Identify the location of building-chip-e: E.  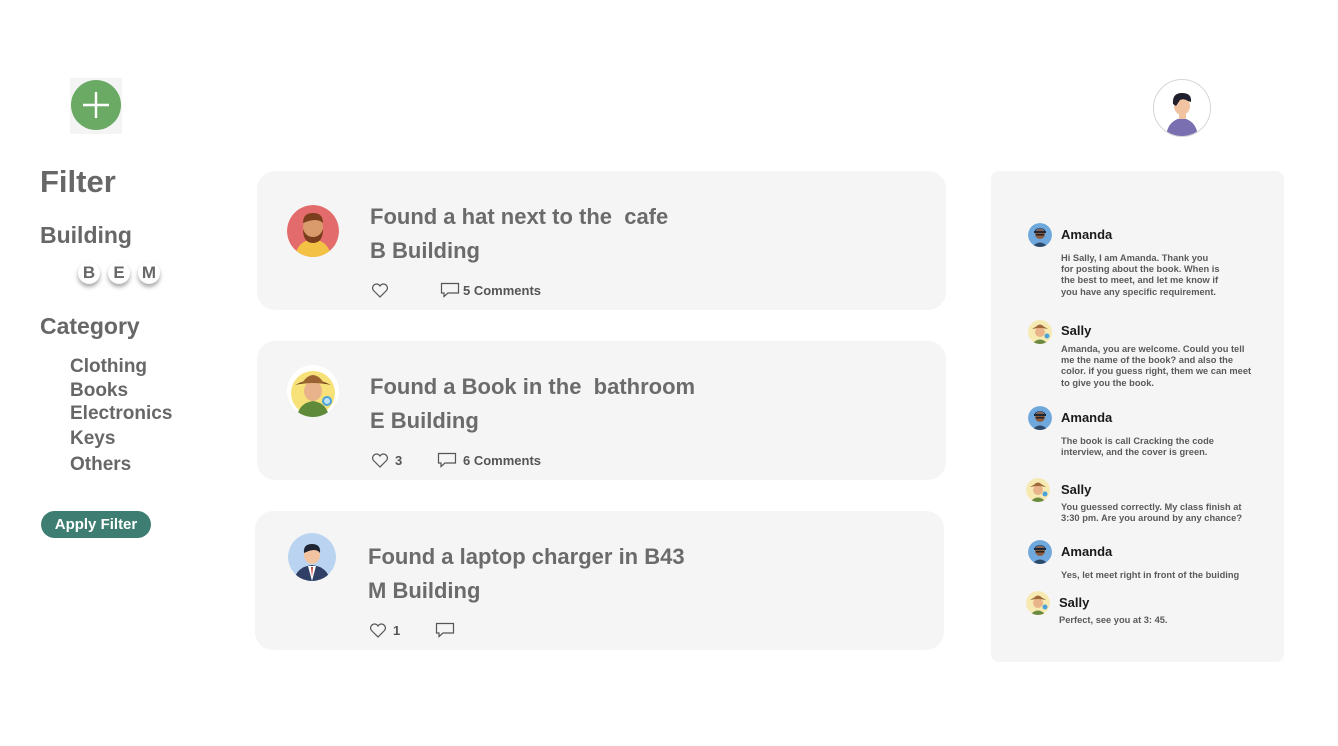
(119, 273).